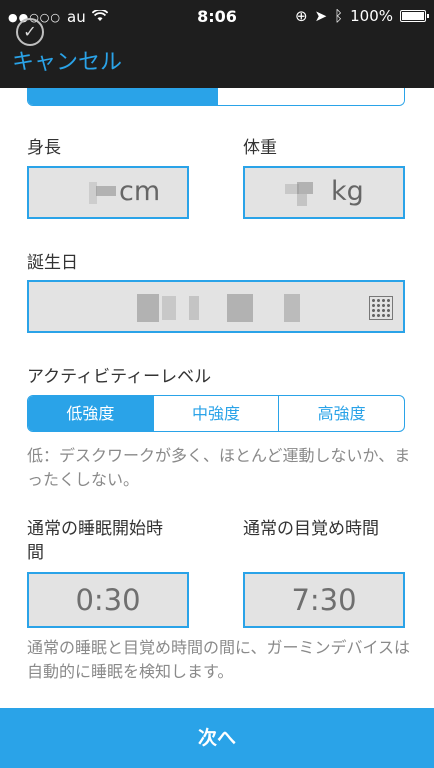 The height and width of the screenshot is (768, 434). Describe the element at coordinates (414, 16) in the screenshot. I see `battery-icon` at that location.